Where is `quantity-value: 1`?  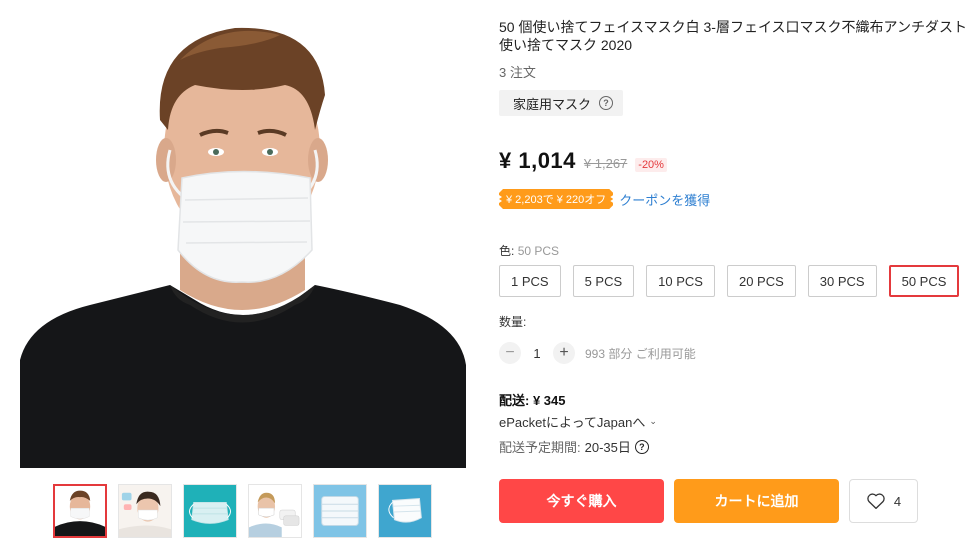
quantity-value: 1 is located at coordinates (537, 353).